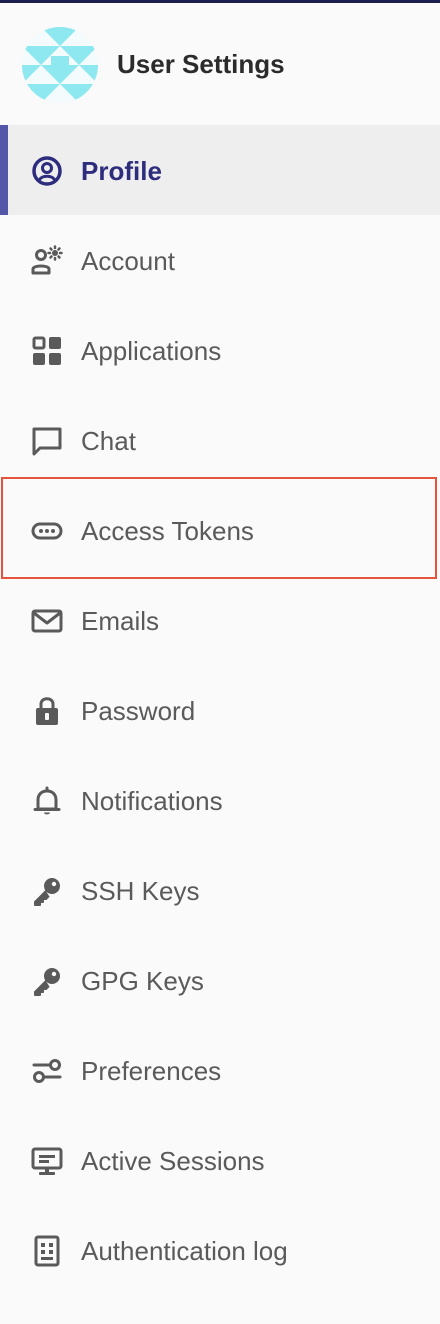 This screenshot has width=440, height=1324. I want to click on sidebar-item-ssh-keys: SSH Keys, so click(220, 890).